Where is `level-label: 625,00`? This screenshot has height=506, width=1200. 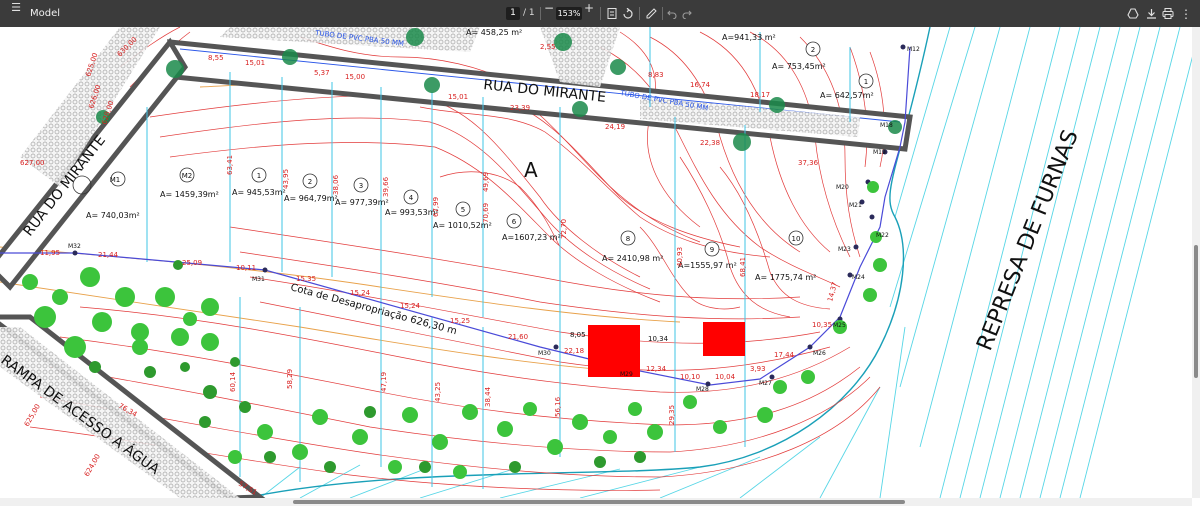 level-label: 625,00 is located at coordinates (32, 415).